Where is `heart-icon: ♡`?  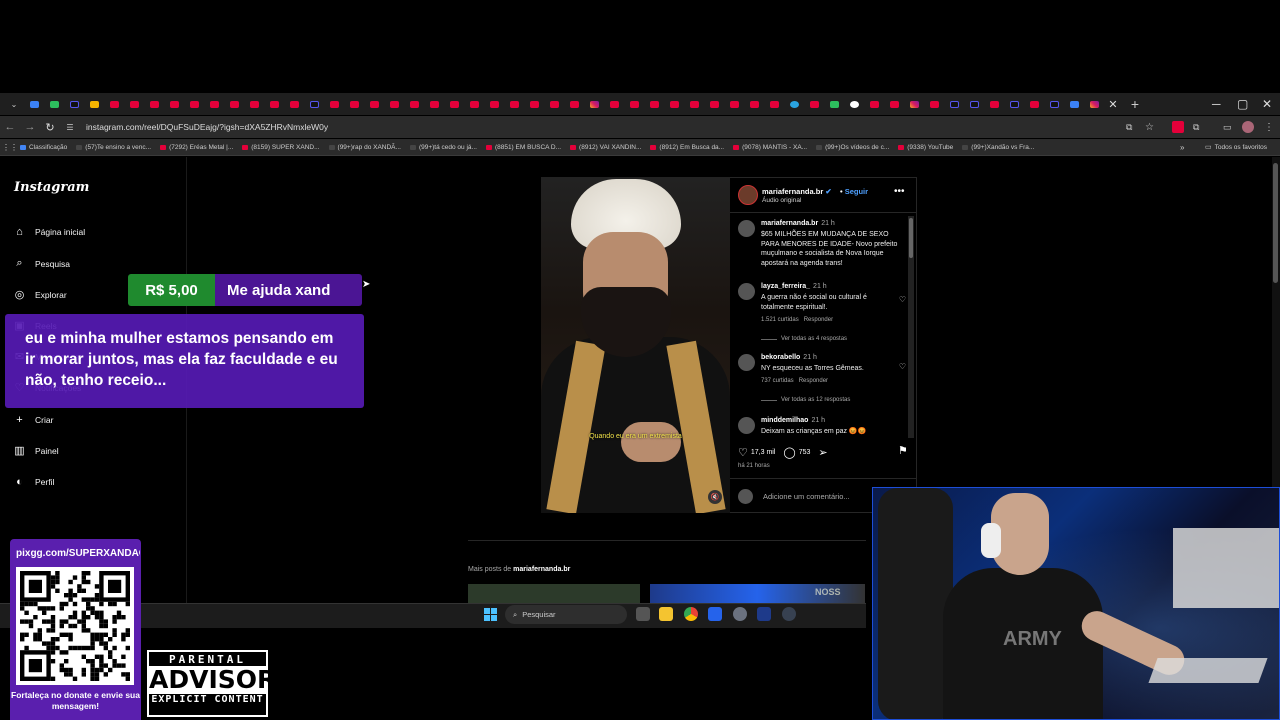
heart-icon: ♡ is located at coordinates (902, 299).